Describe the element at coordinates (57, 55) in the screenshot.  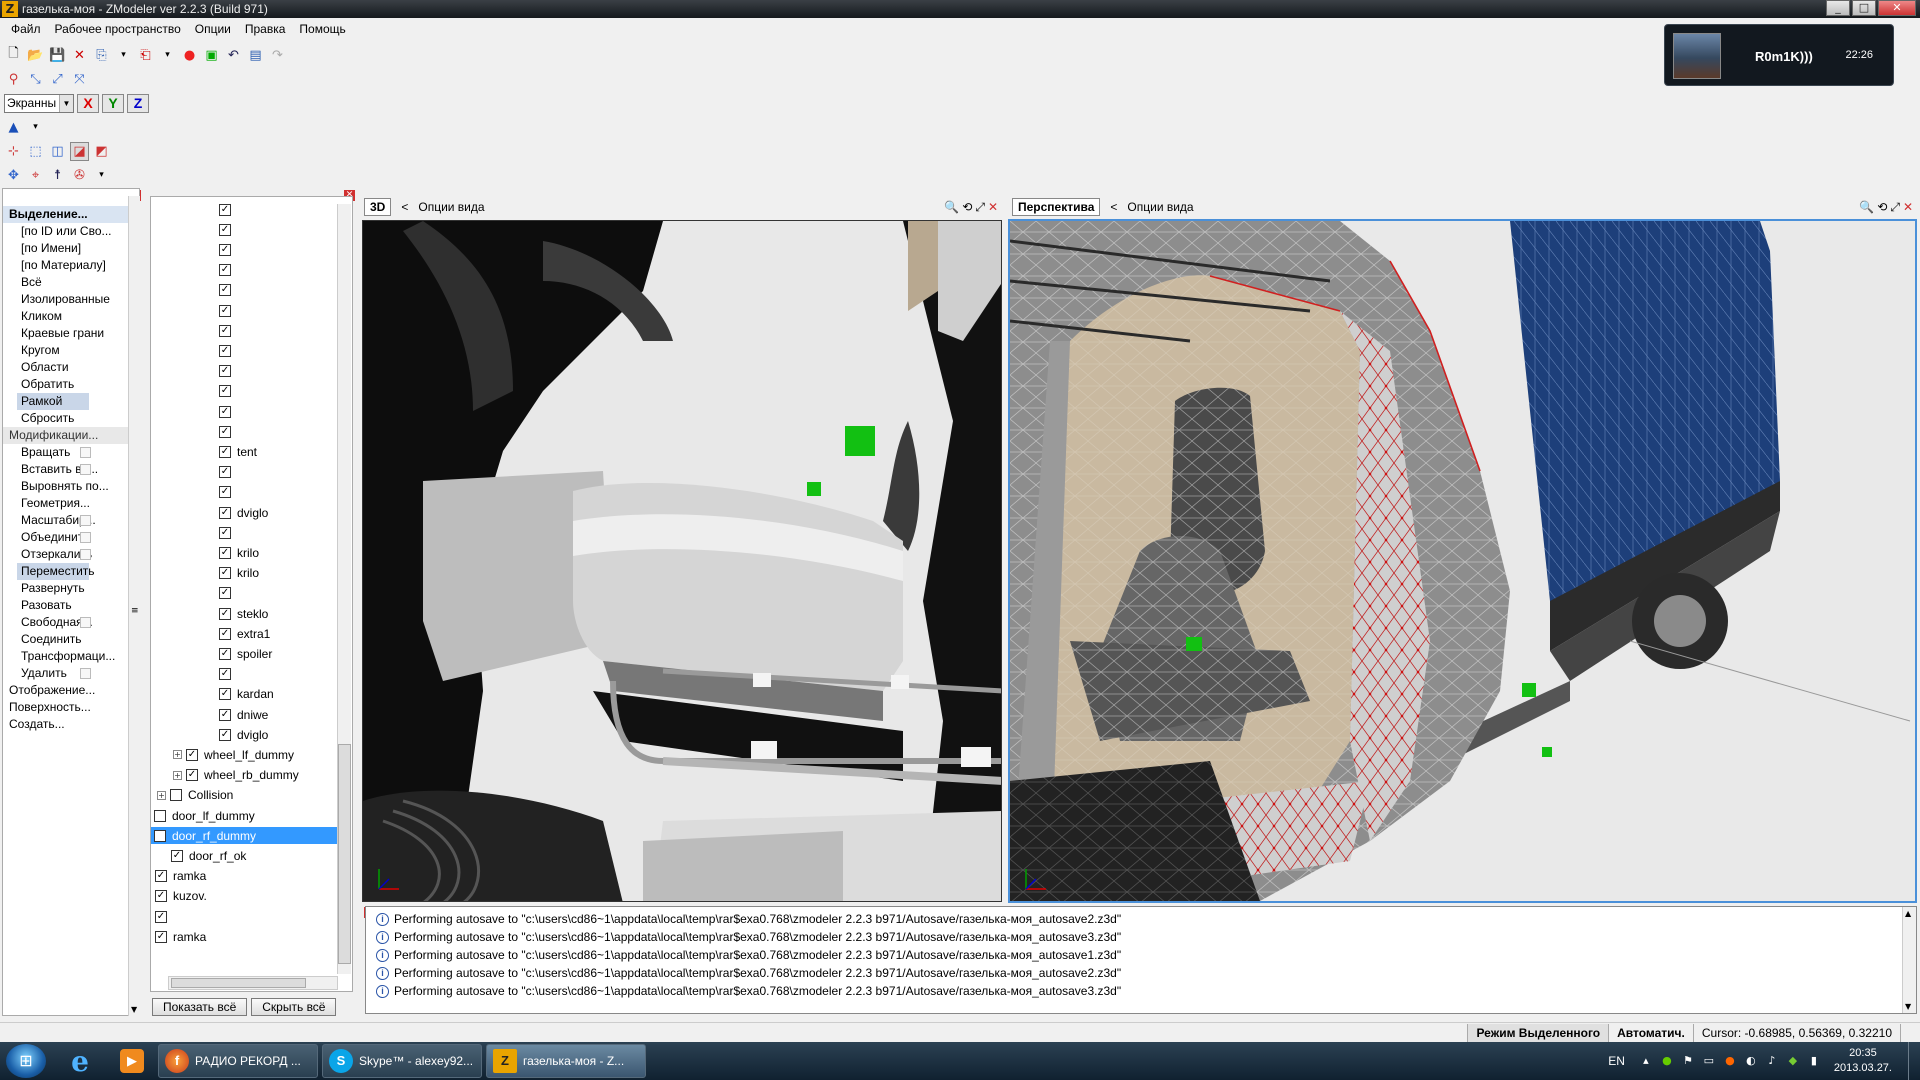
I see `save-icon: 💾` at that location.